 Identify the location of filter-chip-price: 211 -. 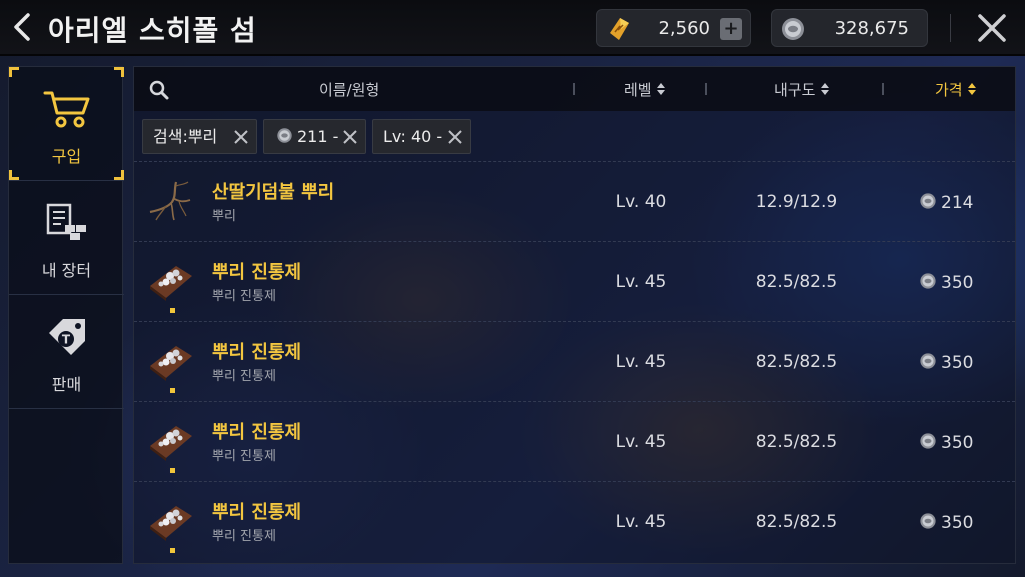
(314, 136).